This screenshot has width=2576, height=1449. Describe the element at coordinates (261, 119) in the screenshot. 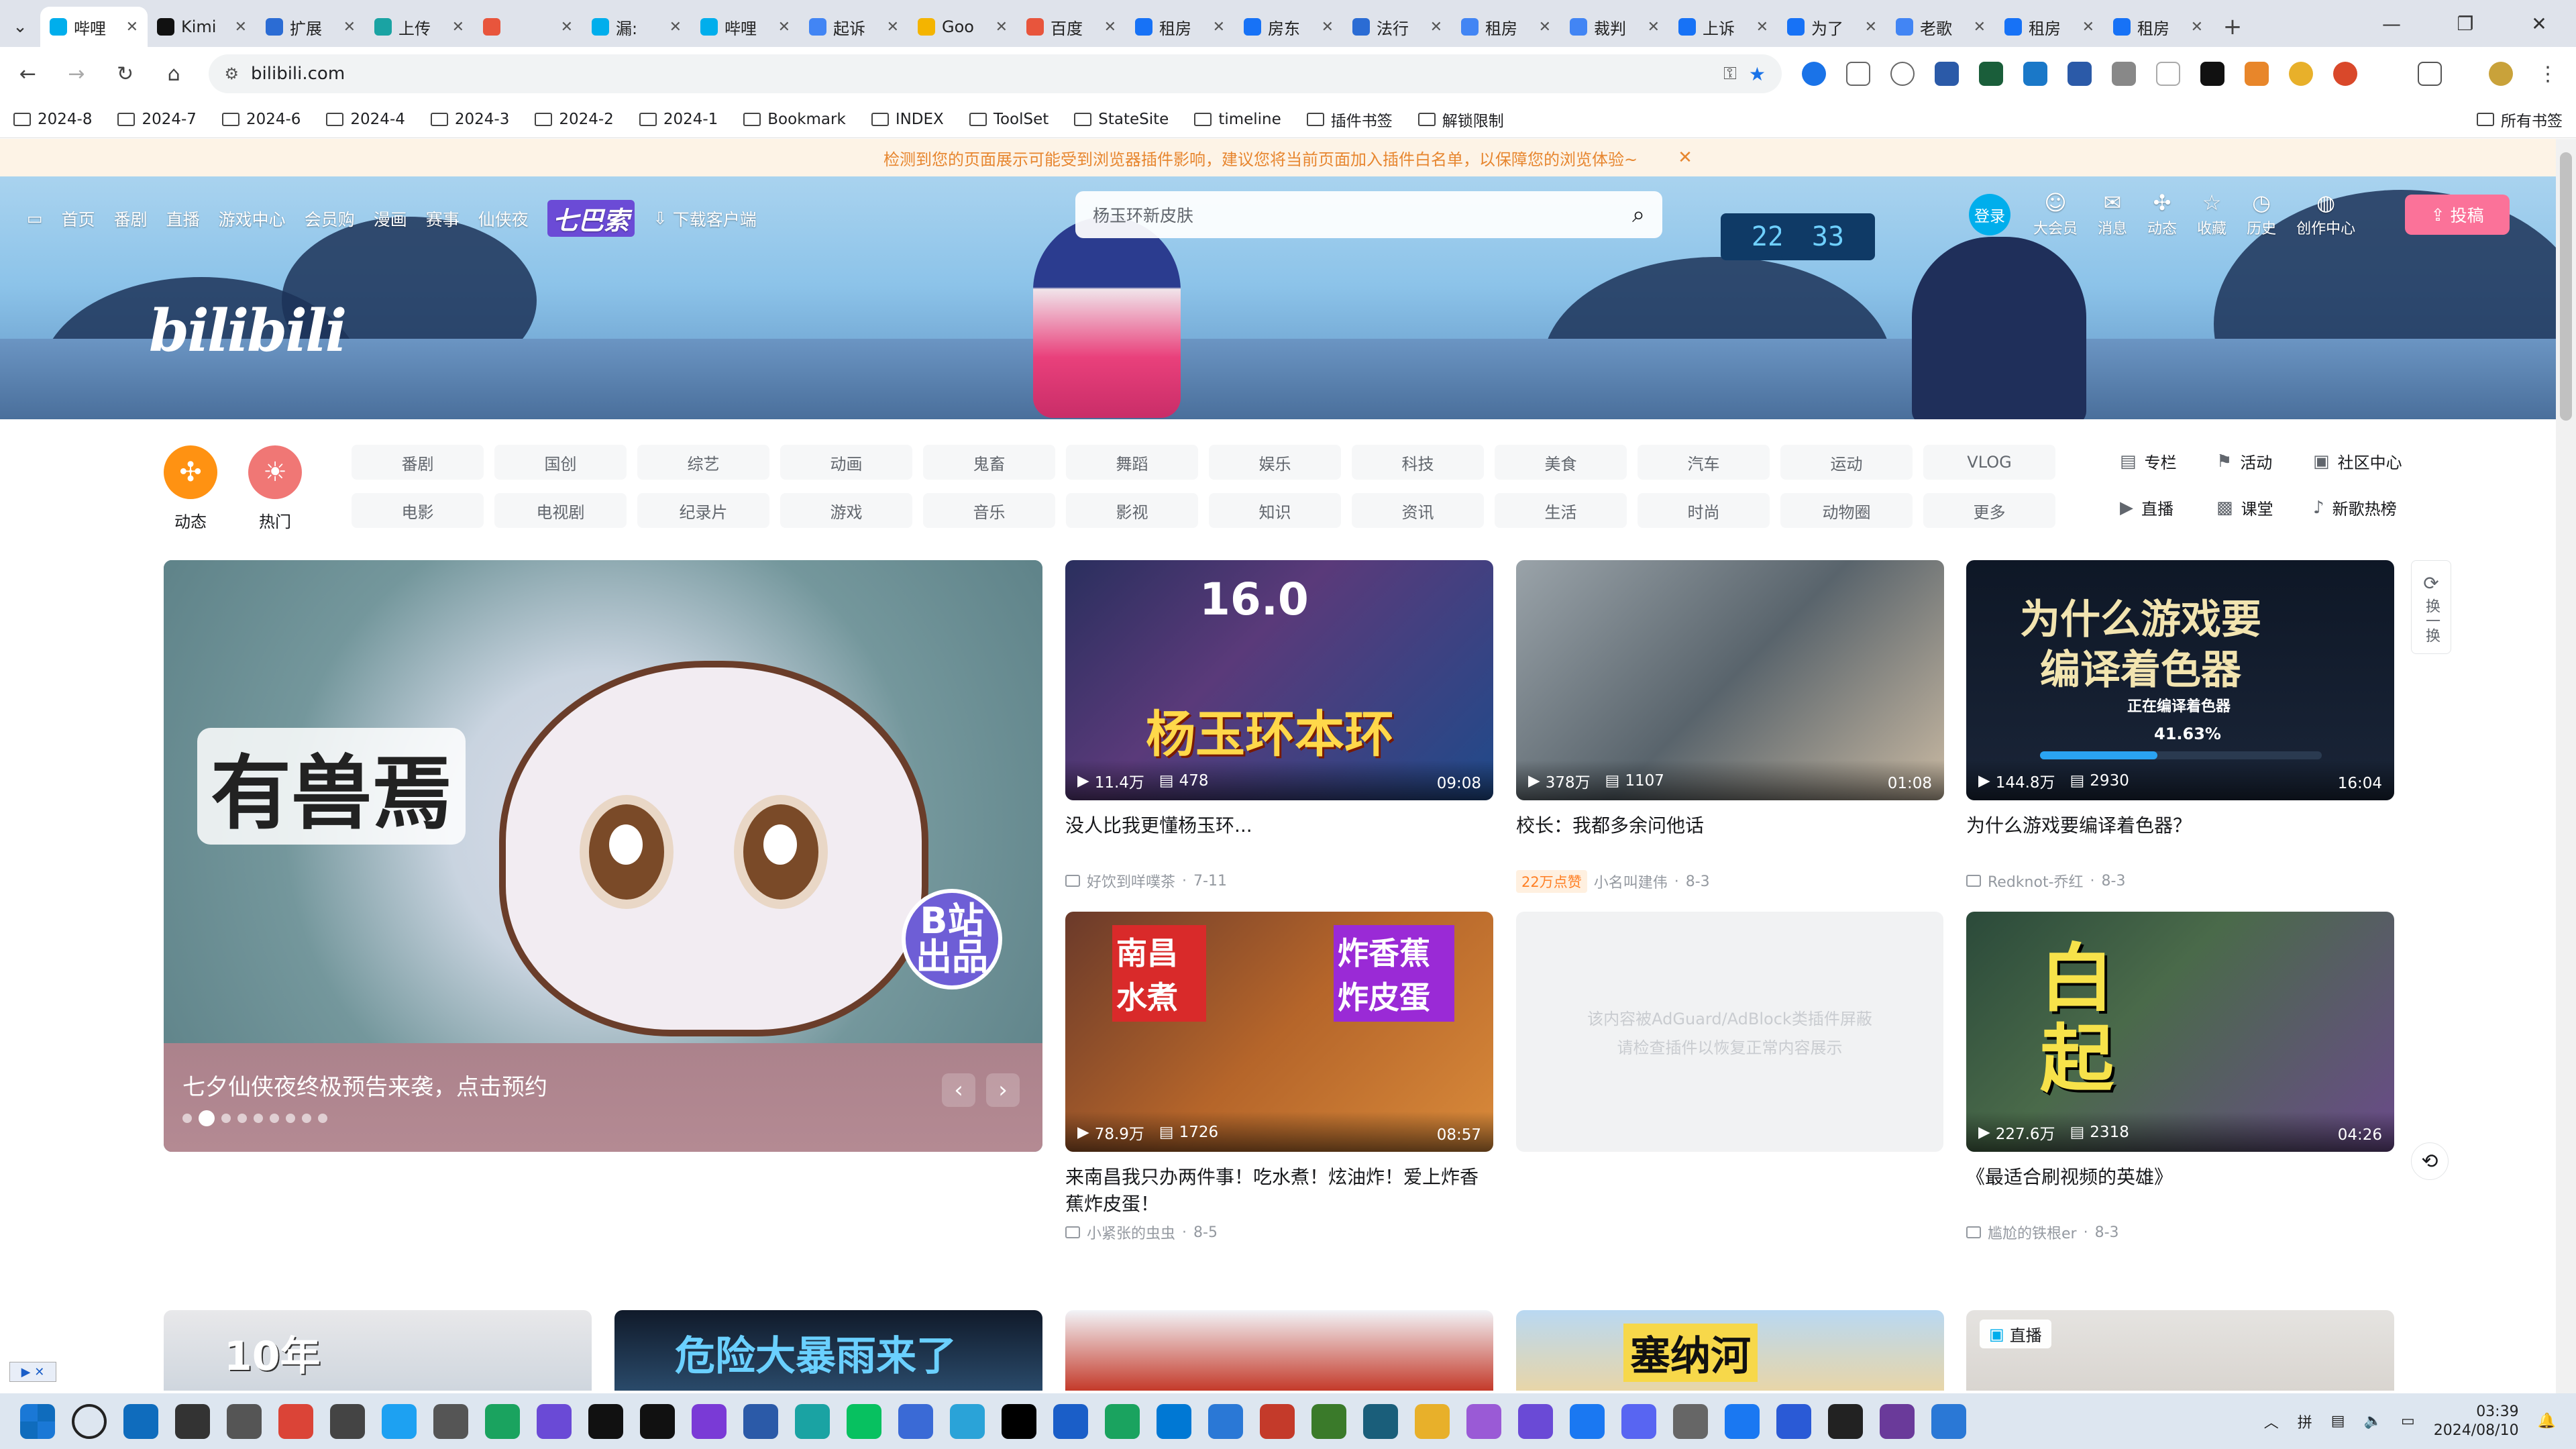

I see `bookmark-item: 2024-6` at that location.